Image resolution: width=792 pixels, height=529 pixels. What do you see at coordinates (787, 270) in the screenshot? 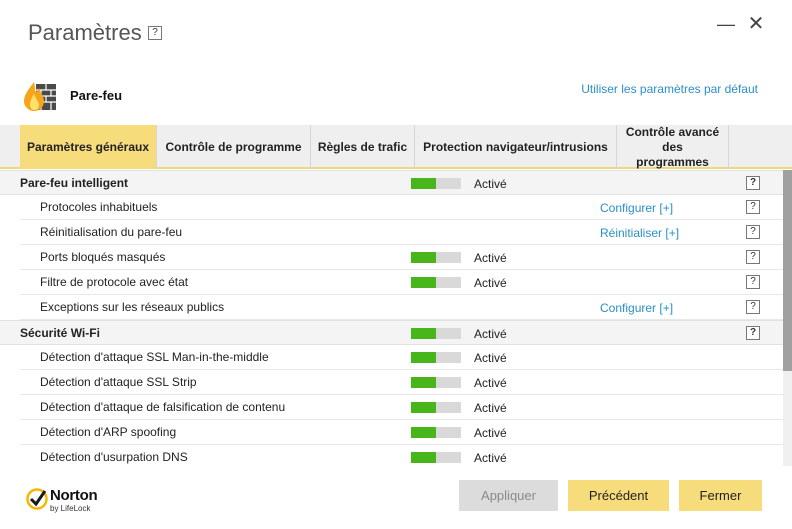
I see `scrollbar-thumb` at bounding box center [787, 270].